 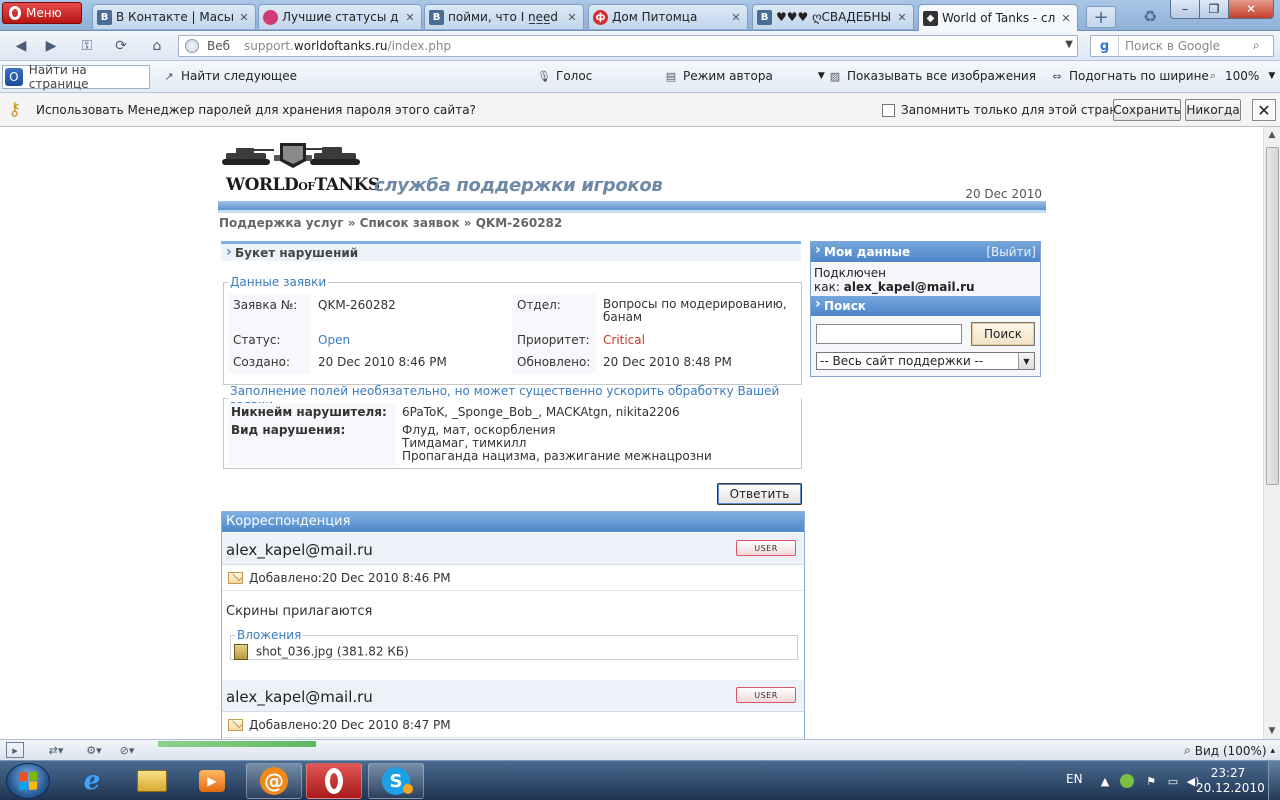 I want to click on find-next-icon: ↗, so click(x=169, y=76).